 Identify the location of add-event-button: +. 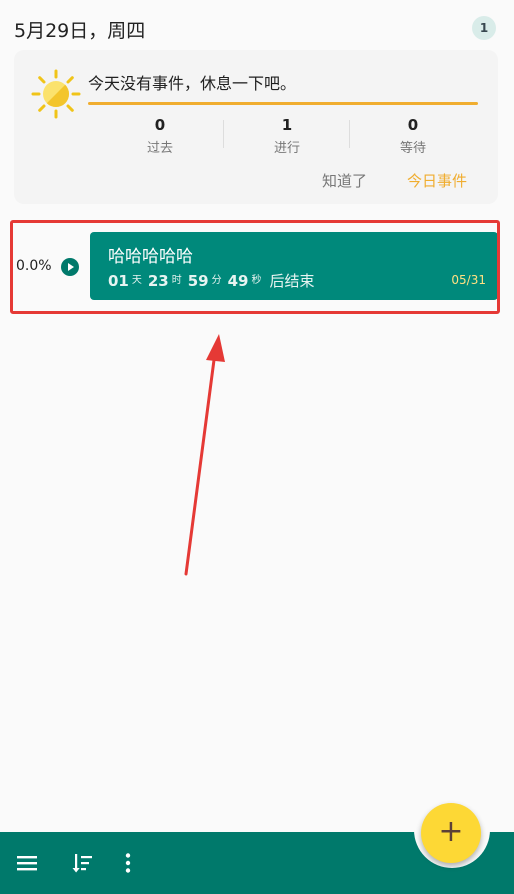
(451, 833).